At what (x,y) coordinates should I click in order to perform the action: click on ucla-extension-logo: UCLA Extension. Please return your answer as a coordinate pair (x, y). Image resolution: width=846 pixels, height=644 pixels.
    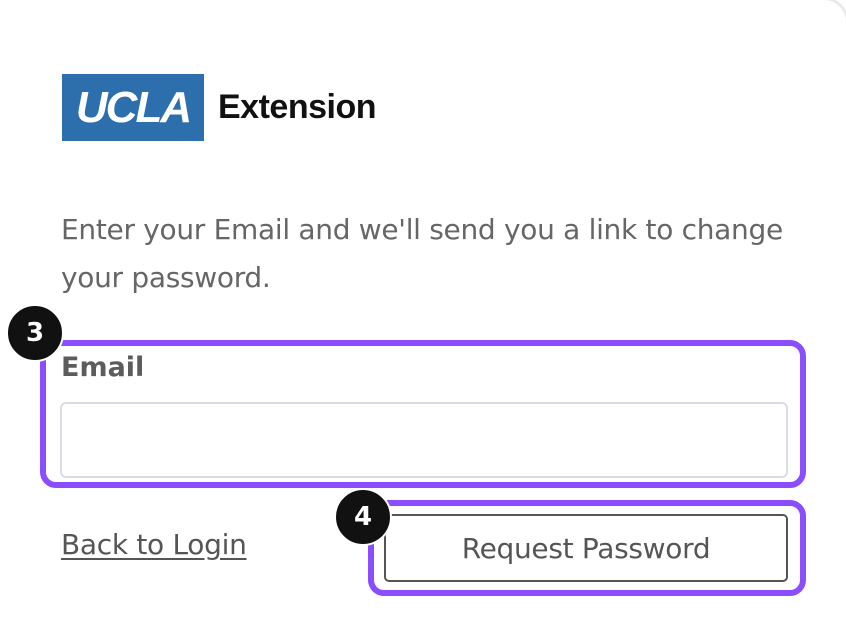
    Looking at the image, I should click on (219, 107).